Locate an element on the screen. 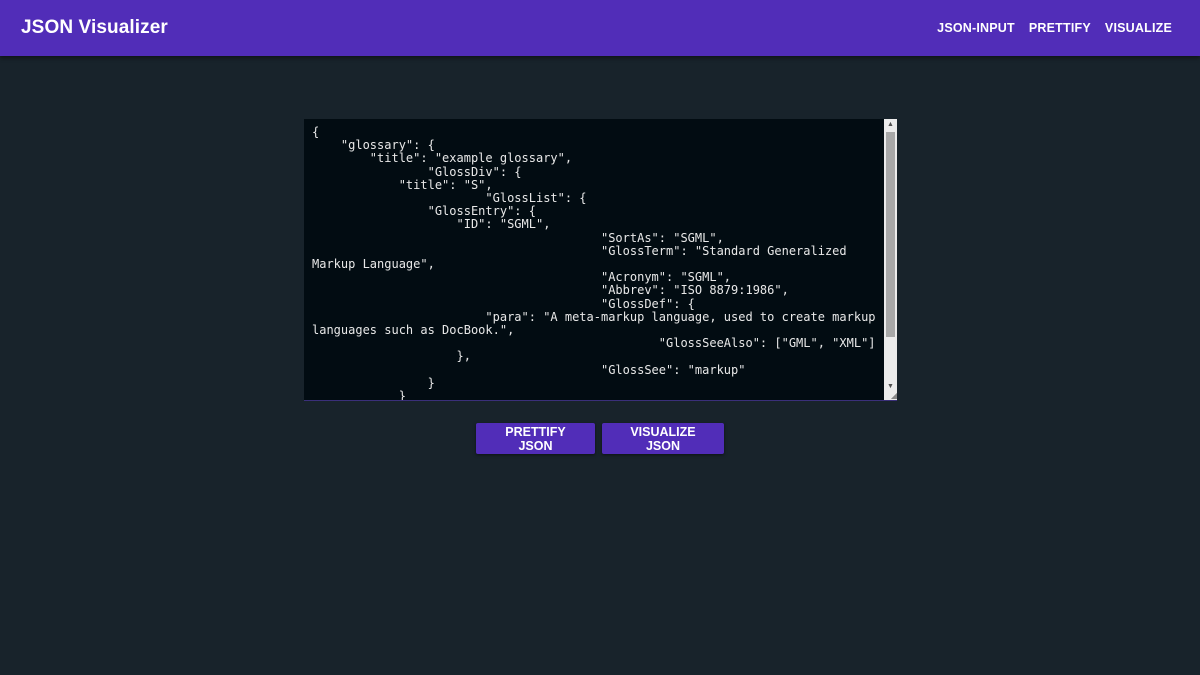 This screenshot has height=675, width=1200. prettify-json-button: PRETTIFY JSON is located at coordinates (535, 438).